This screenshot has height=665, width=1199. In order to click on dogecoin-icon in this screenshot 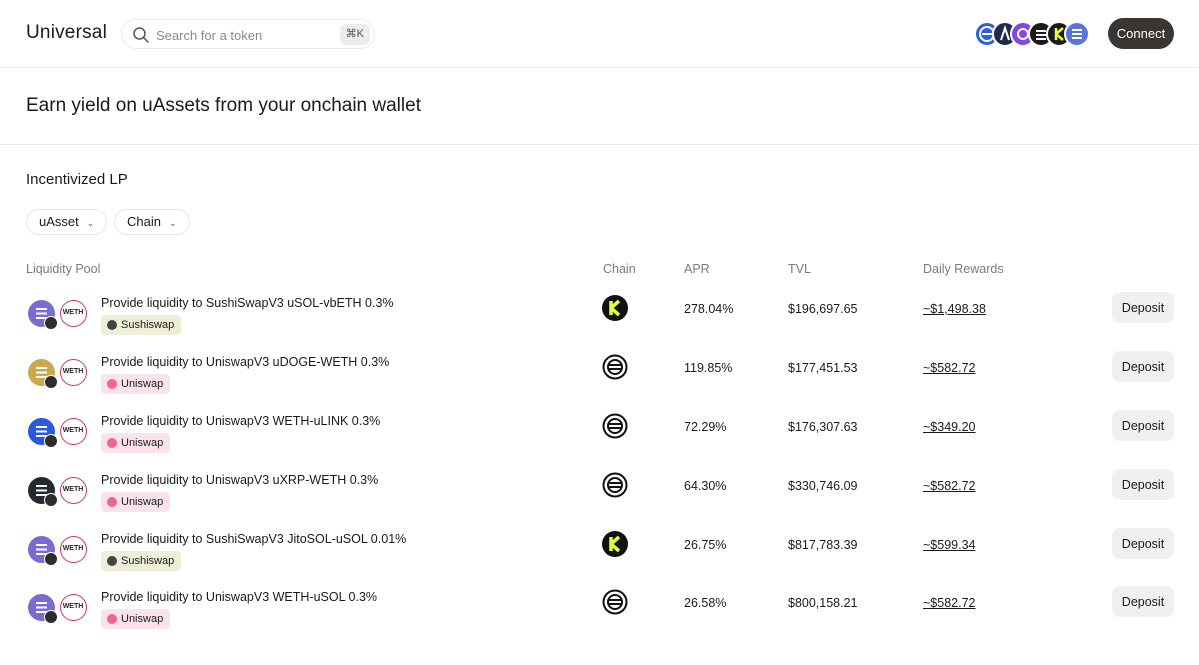, I will do `click(43, 374)`.